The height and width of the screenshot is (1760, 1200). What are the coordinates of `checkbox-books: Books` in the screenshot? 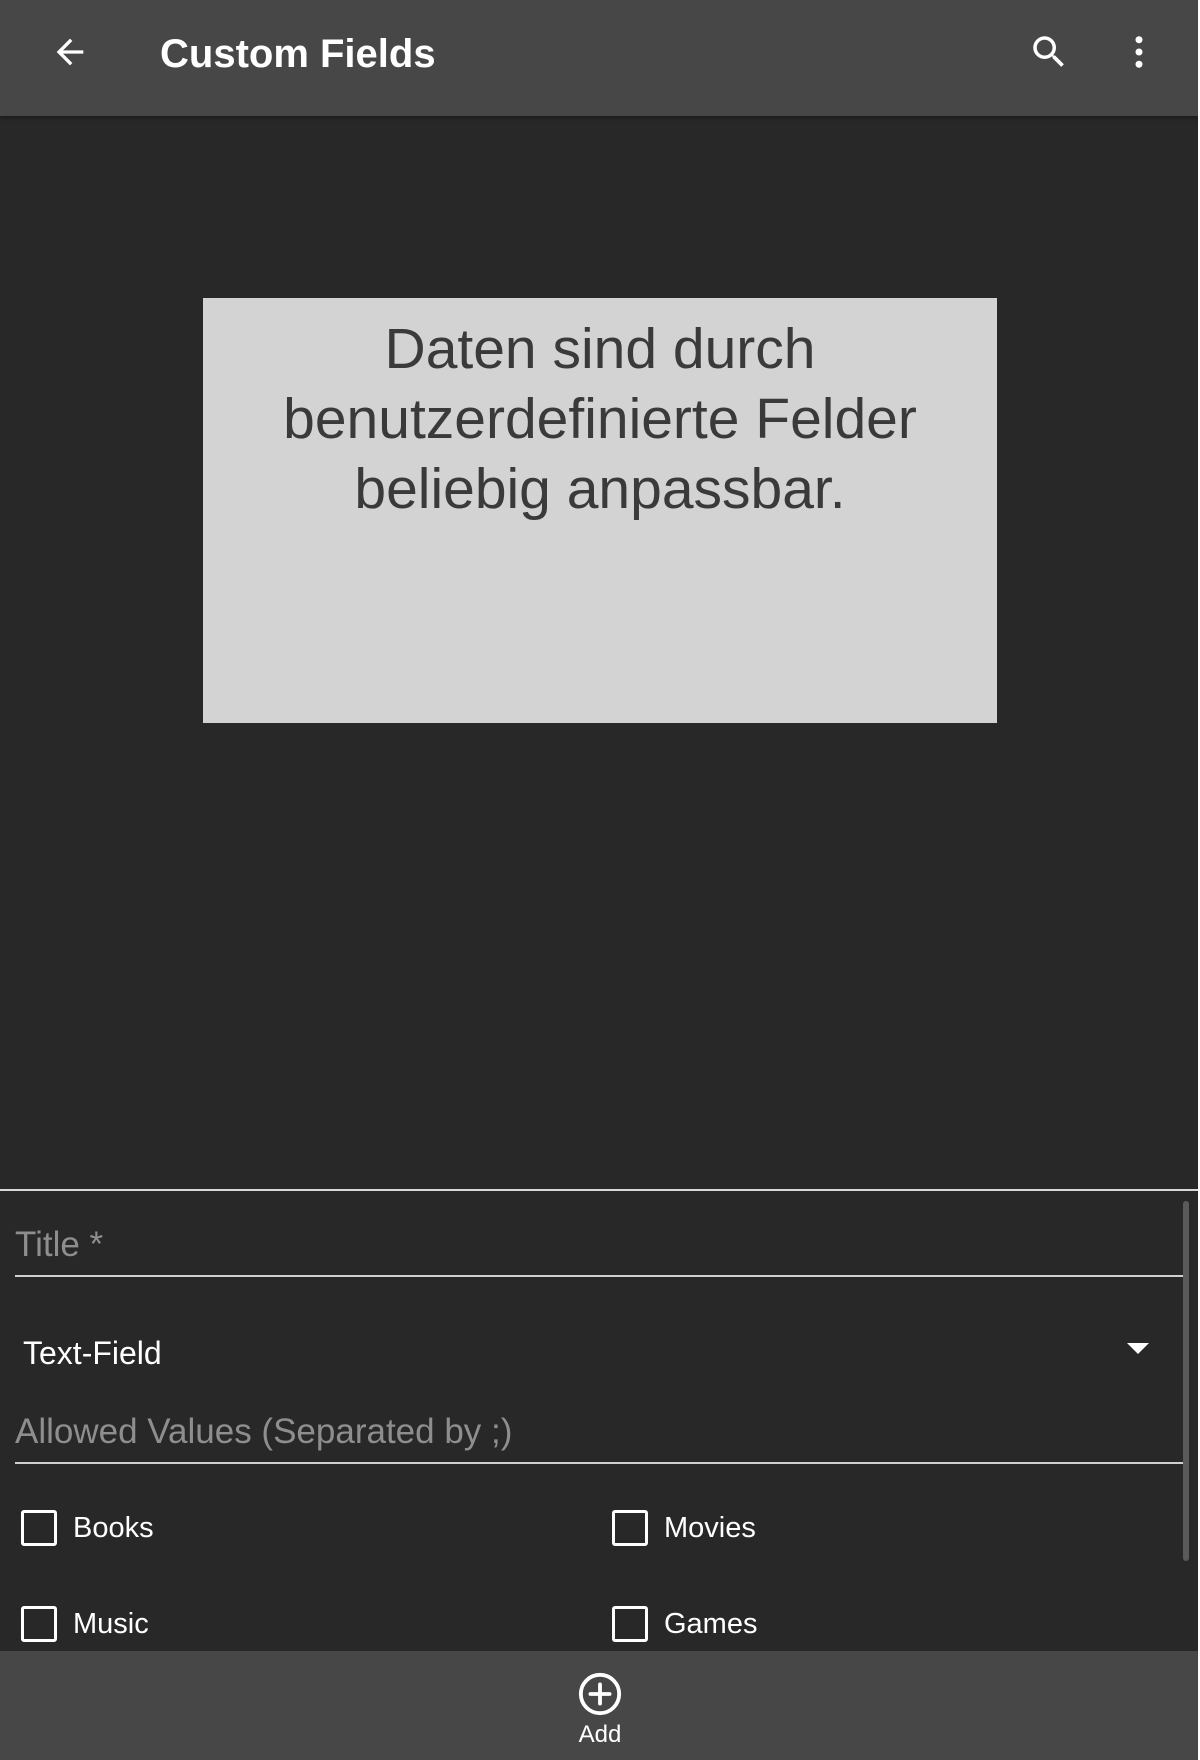 It's located at (87, 1528).